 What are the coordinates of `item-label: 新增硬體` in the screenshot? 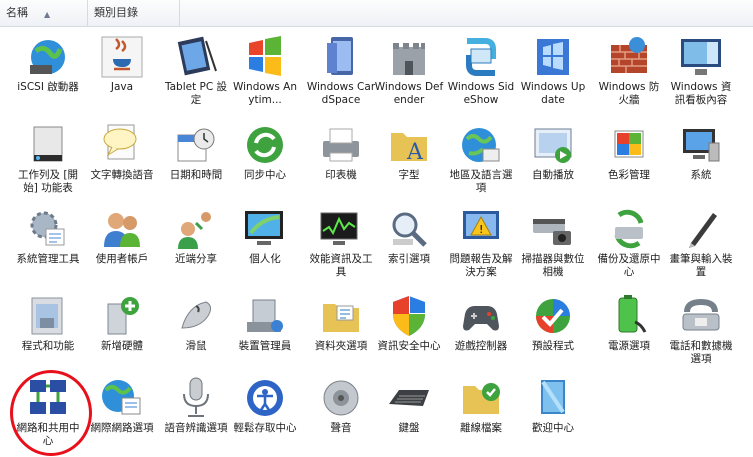 It's located at (122, 346).